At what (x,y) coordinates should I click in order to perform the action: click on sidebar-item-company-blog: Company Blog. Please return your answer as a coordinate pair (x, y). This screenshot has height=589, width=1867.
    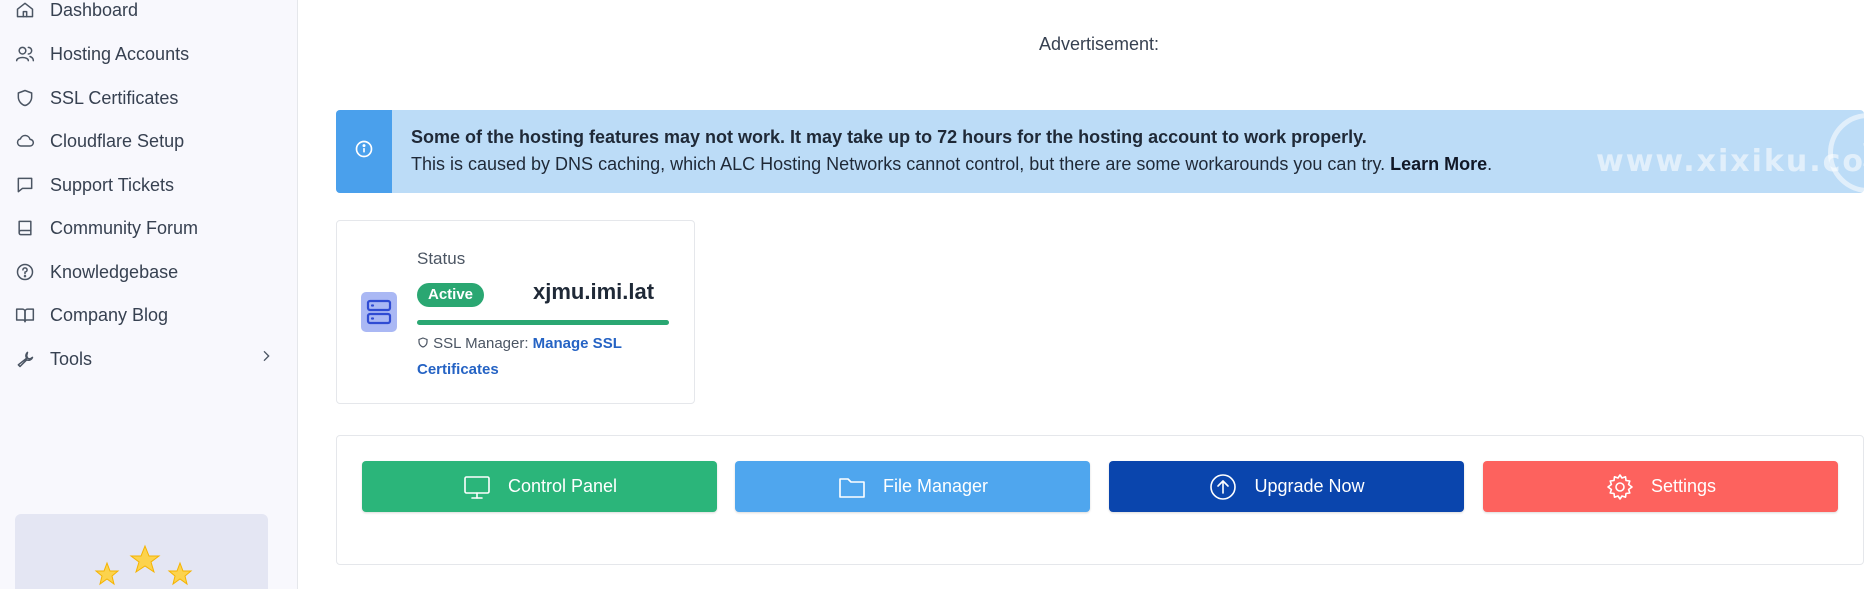
    Looking at the image, I should click on (144, 315).